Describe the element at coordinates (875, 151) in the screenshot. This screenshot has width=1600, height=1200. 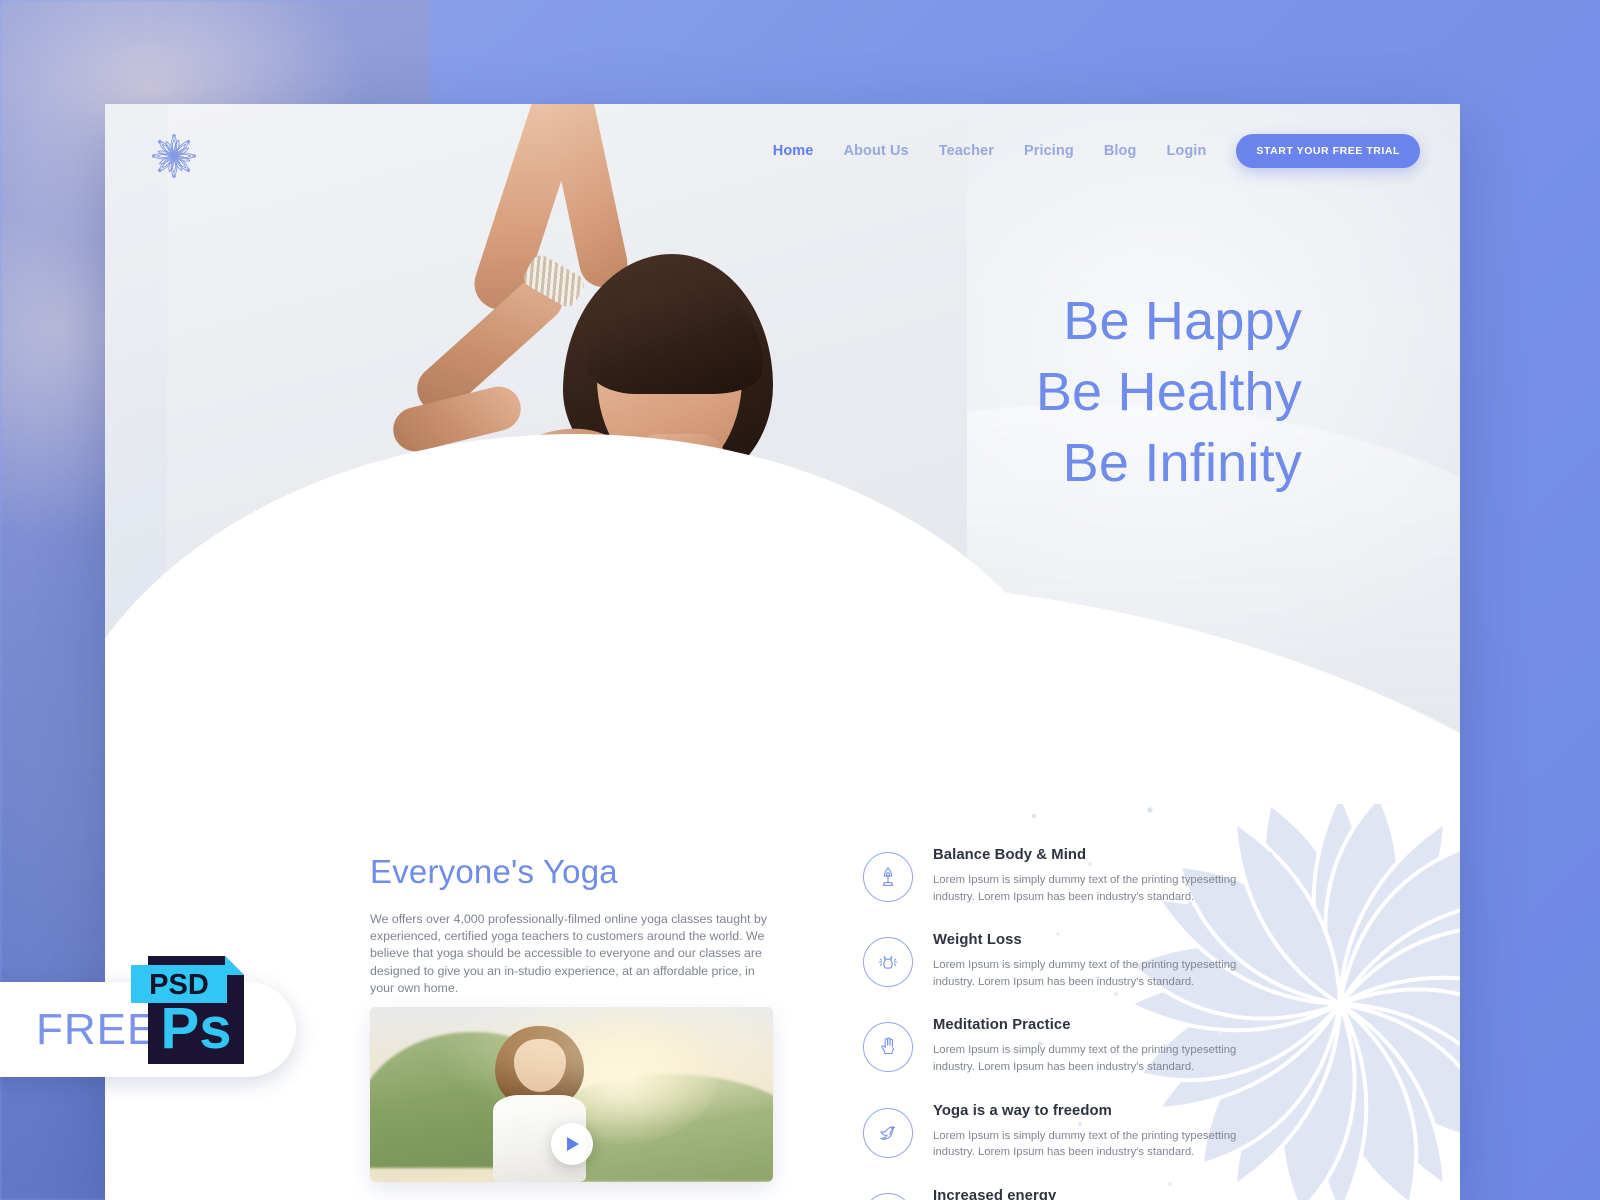
I see `nav-item-about-us: About Us` at that location.